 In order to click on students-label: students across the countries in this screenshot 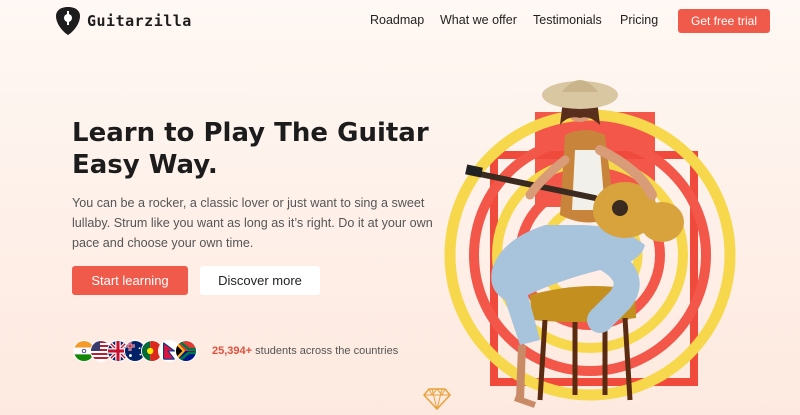, I will do `click(325, 351)`.